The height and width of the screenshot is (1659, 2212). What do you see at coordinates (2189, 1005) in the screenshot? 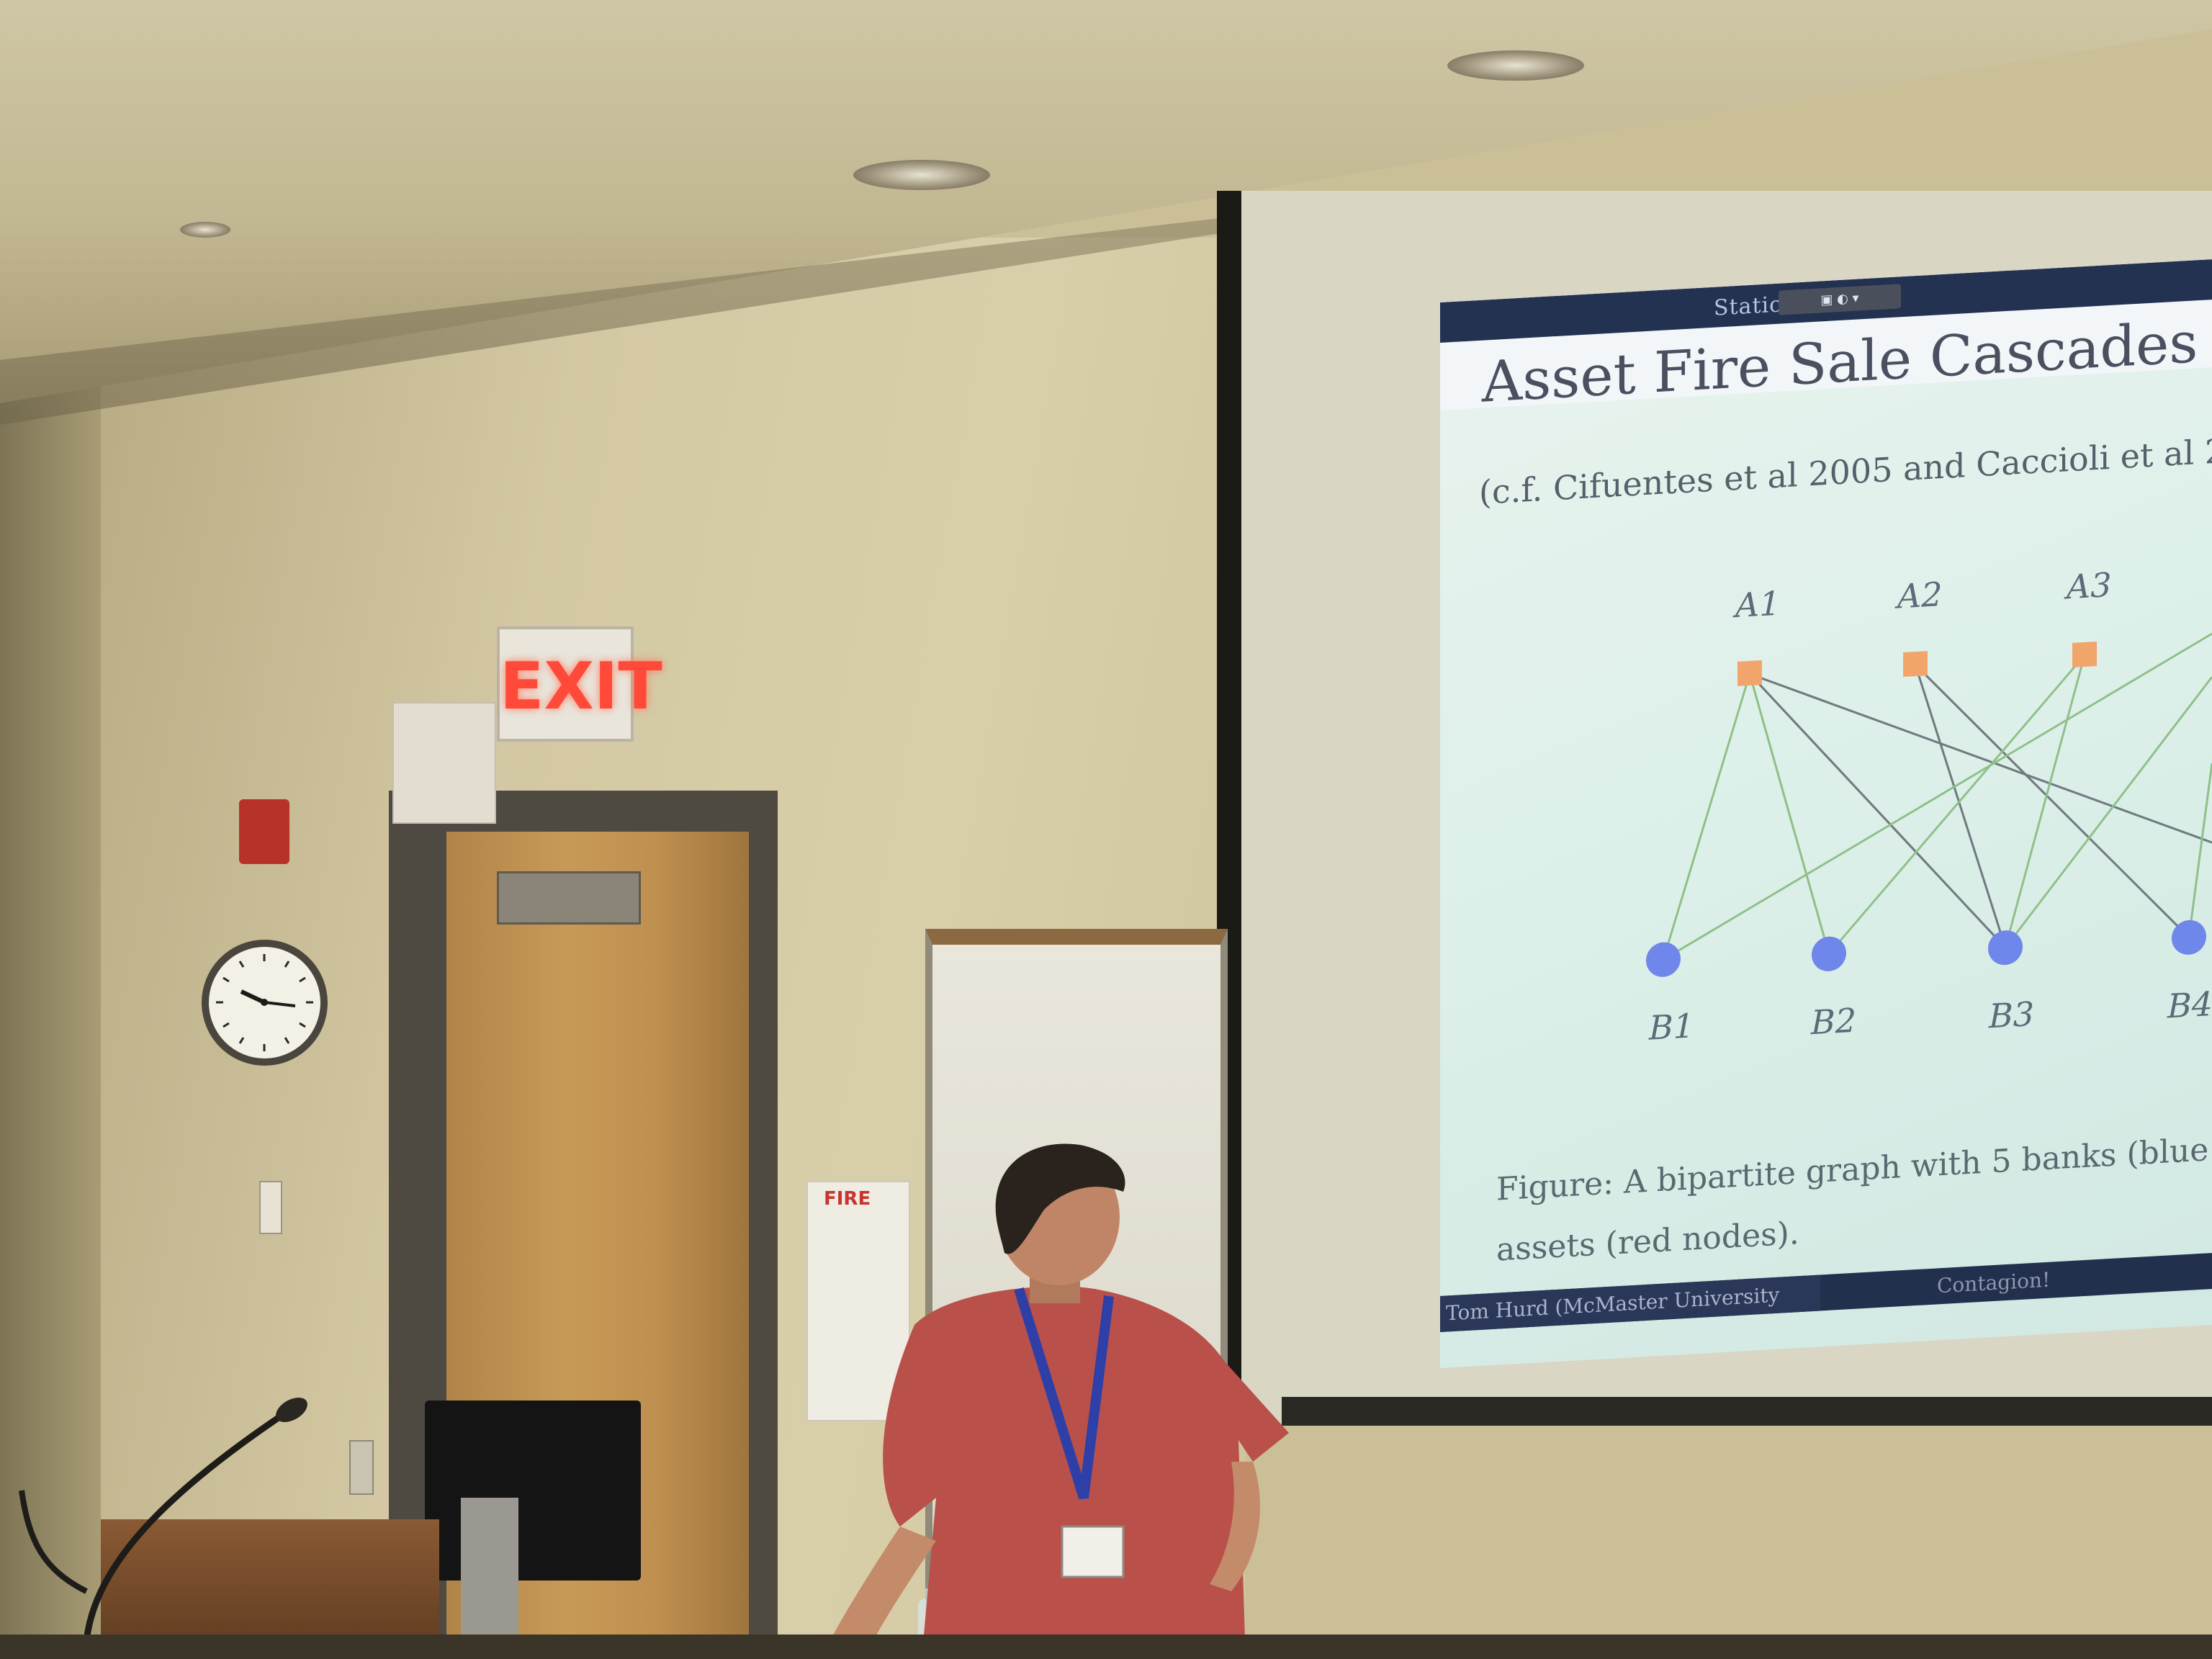
I see `bank-label: B4` at bounding box center [2189, 1005].